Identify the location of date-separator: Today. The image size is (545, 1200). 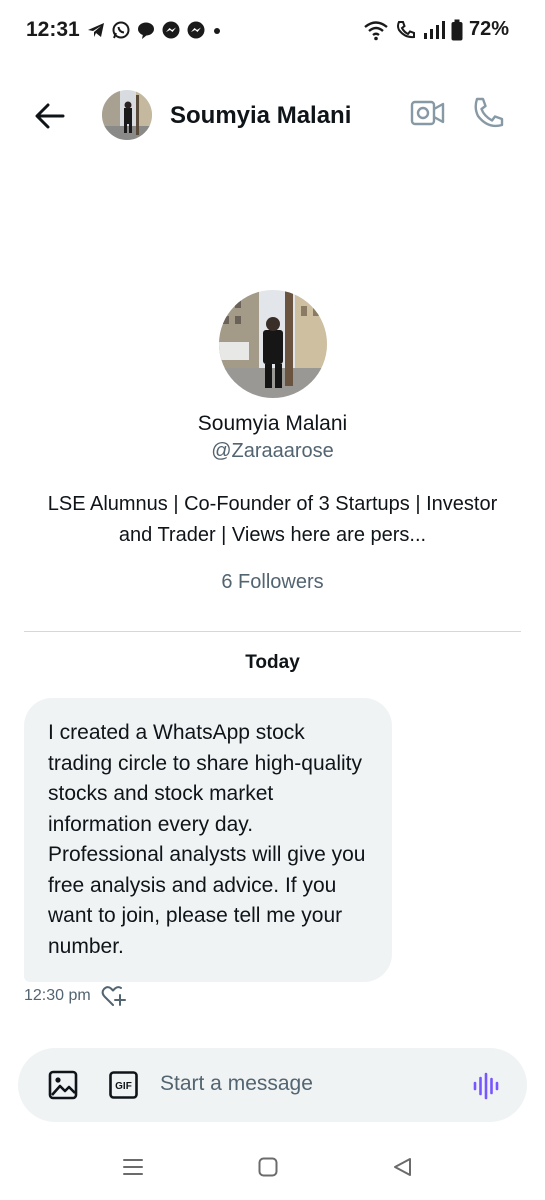
(272, 662).